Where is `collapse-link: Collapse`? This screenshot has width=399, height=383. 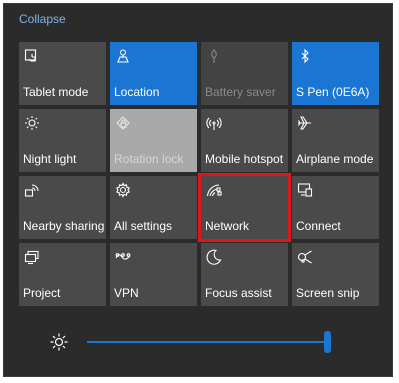 collapse-link: Collapse is located at coordinates (42, 19).